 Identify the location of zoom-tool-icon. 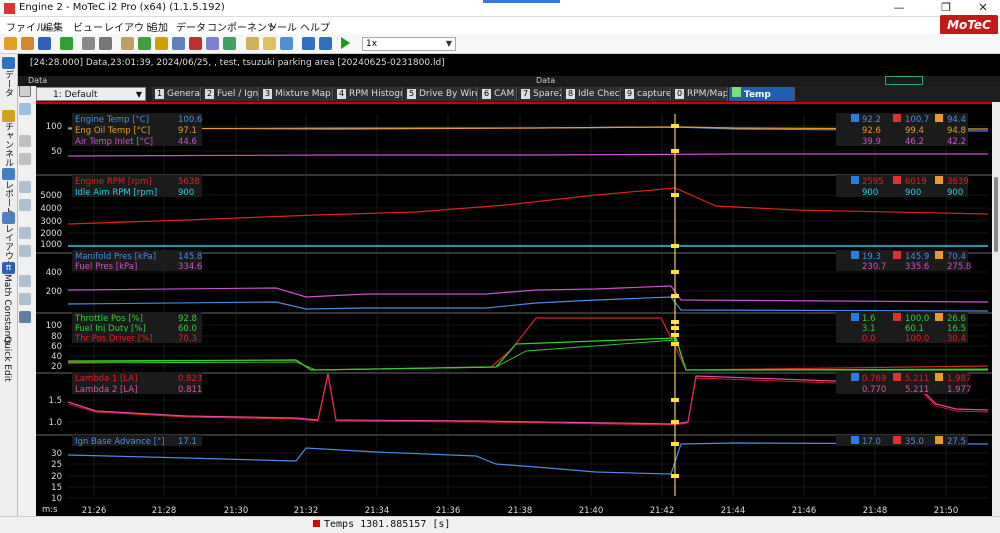
(25, 109).